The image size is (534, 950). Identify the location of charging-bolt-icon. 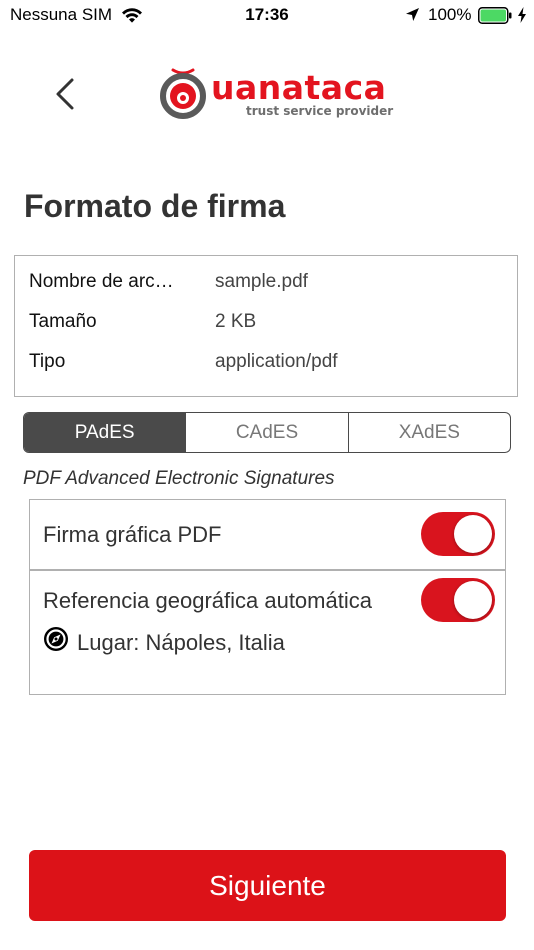
(522, 15).